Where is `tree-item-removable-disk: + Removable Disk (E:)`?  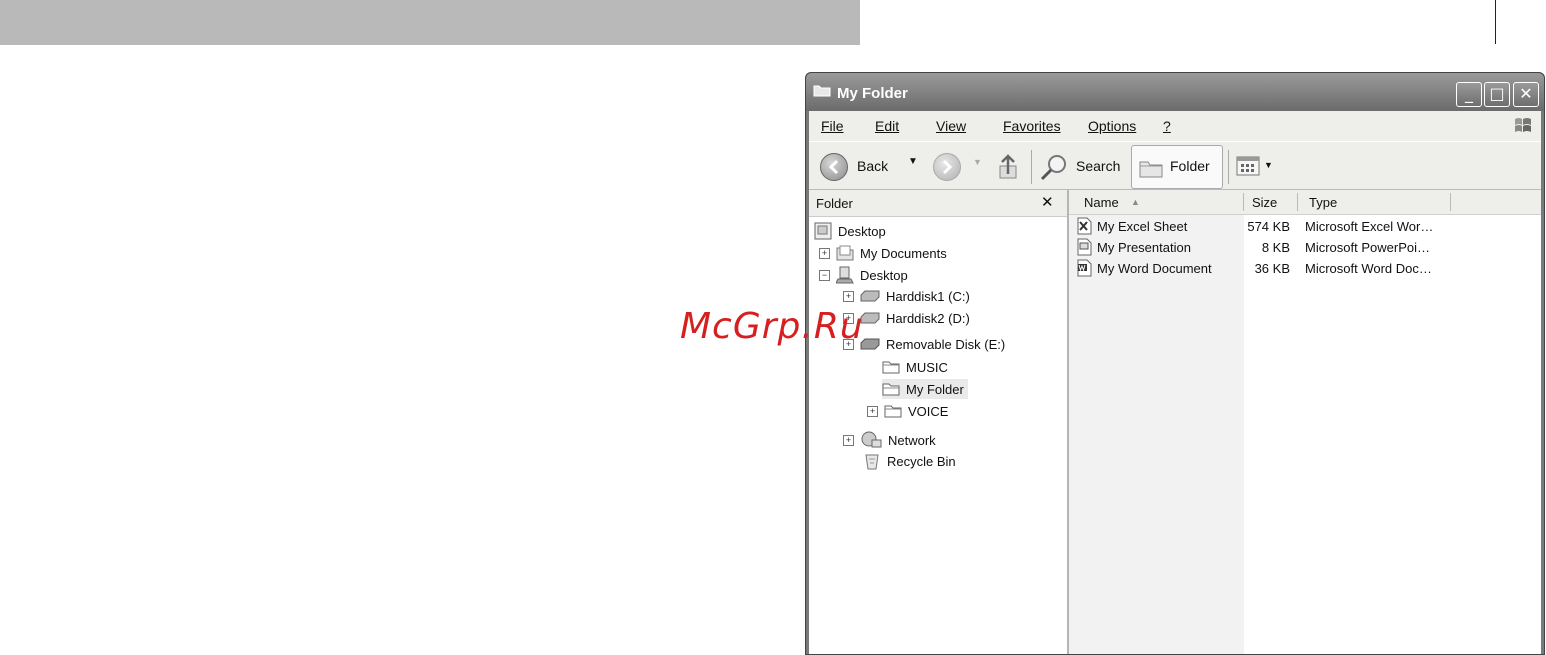
tree-item-removable-disk: + Removable Disk (E:) is located at coordinates (924, 344).